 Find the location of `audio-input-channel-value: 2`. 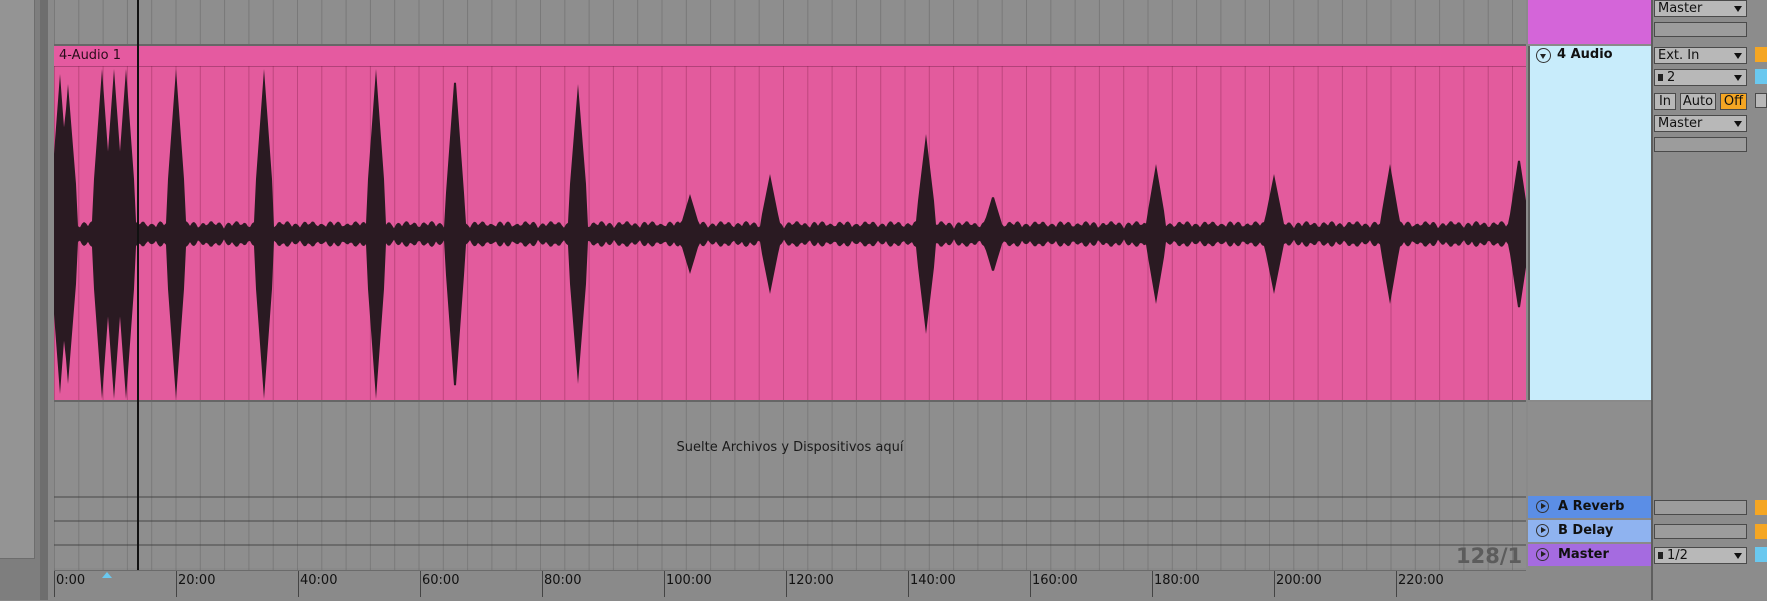

audio-input-channel-value: 2 is located at coordinates (1671, 77).